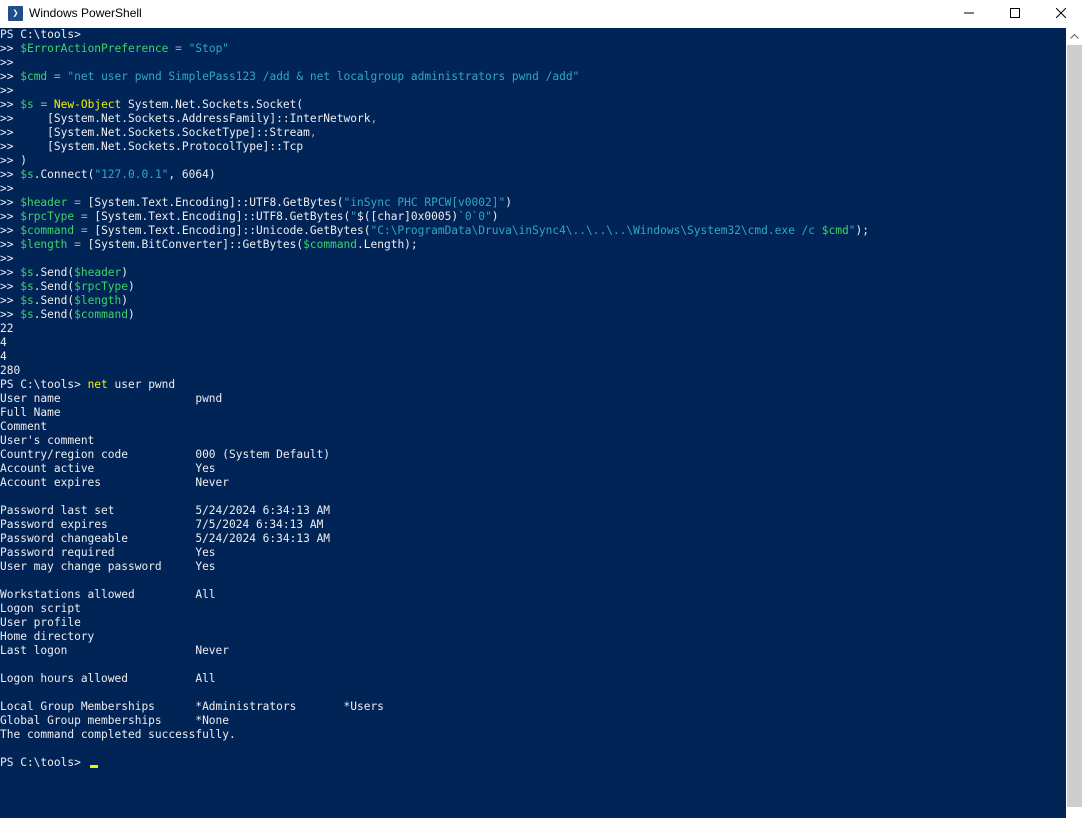 Image resolution: width=1083 pixels, height=818 pixels. I want to click on console-line: The command completed successfully., so click(533, 735).